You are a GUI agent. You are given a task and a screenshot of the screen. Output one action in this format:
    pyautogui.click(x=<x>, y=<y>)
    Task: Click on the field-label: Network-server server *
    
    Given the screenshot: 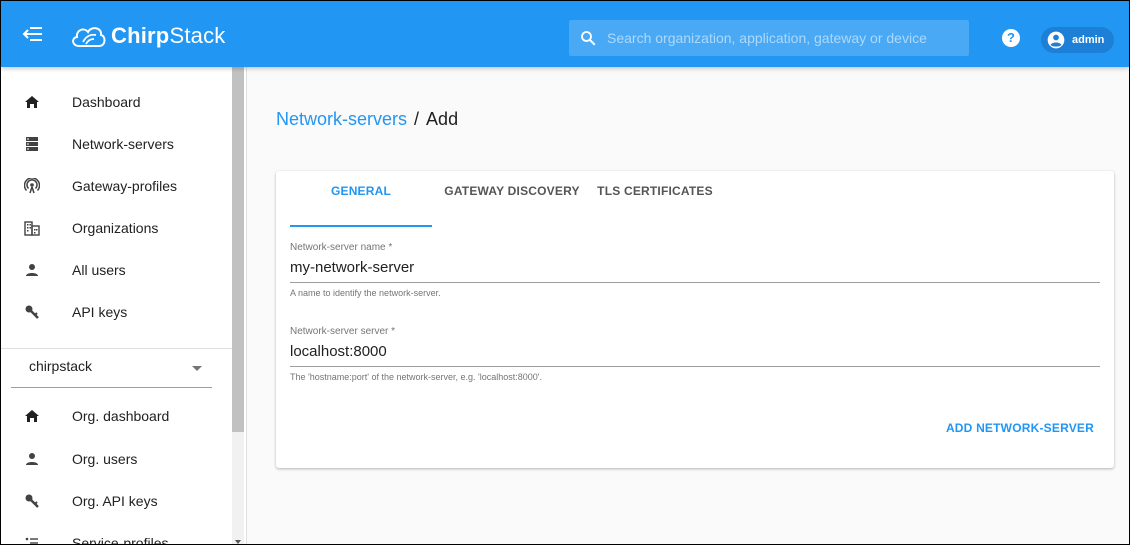 What is the action you would take?
    pyautogui.click(x=343, y=331)
    